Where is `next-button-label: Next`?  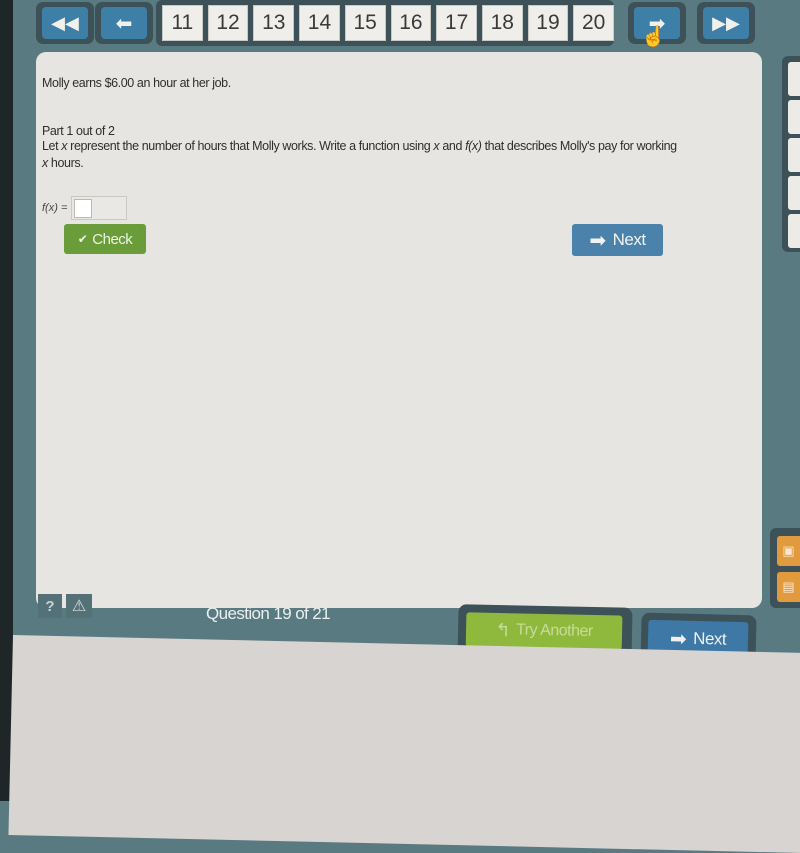 next-button-label: Next is located at coordinates (709, 638).